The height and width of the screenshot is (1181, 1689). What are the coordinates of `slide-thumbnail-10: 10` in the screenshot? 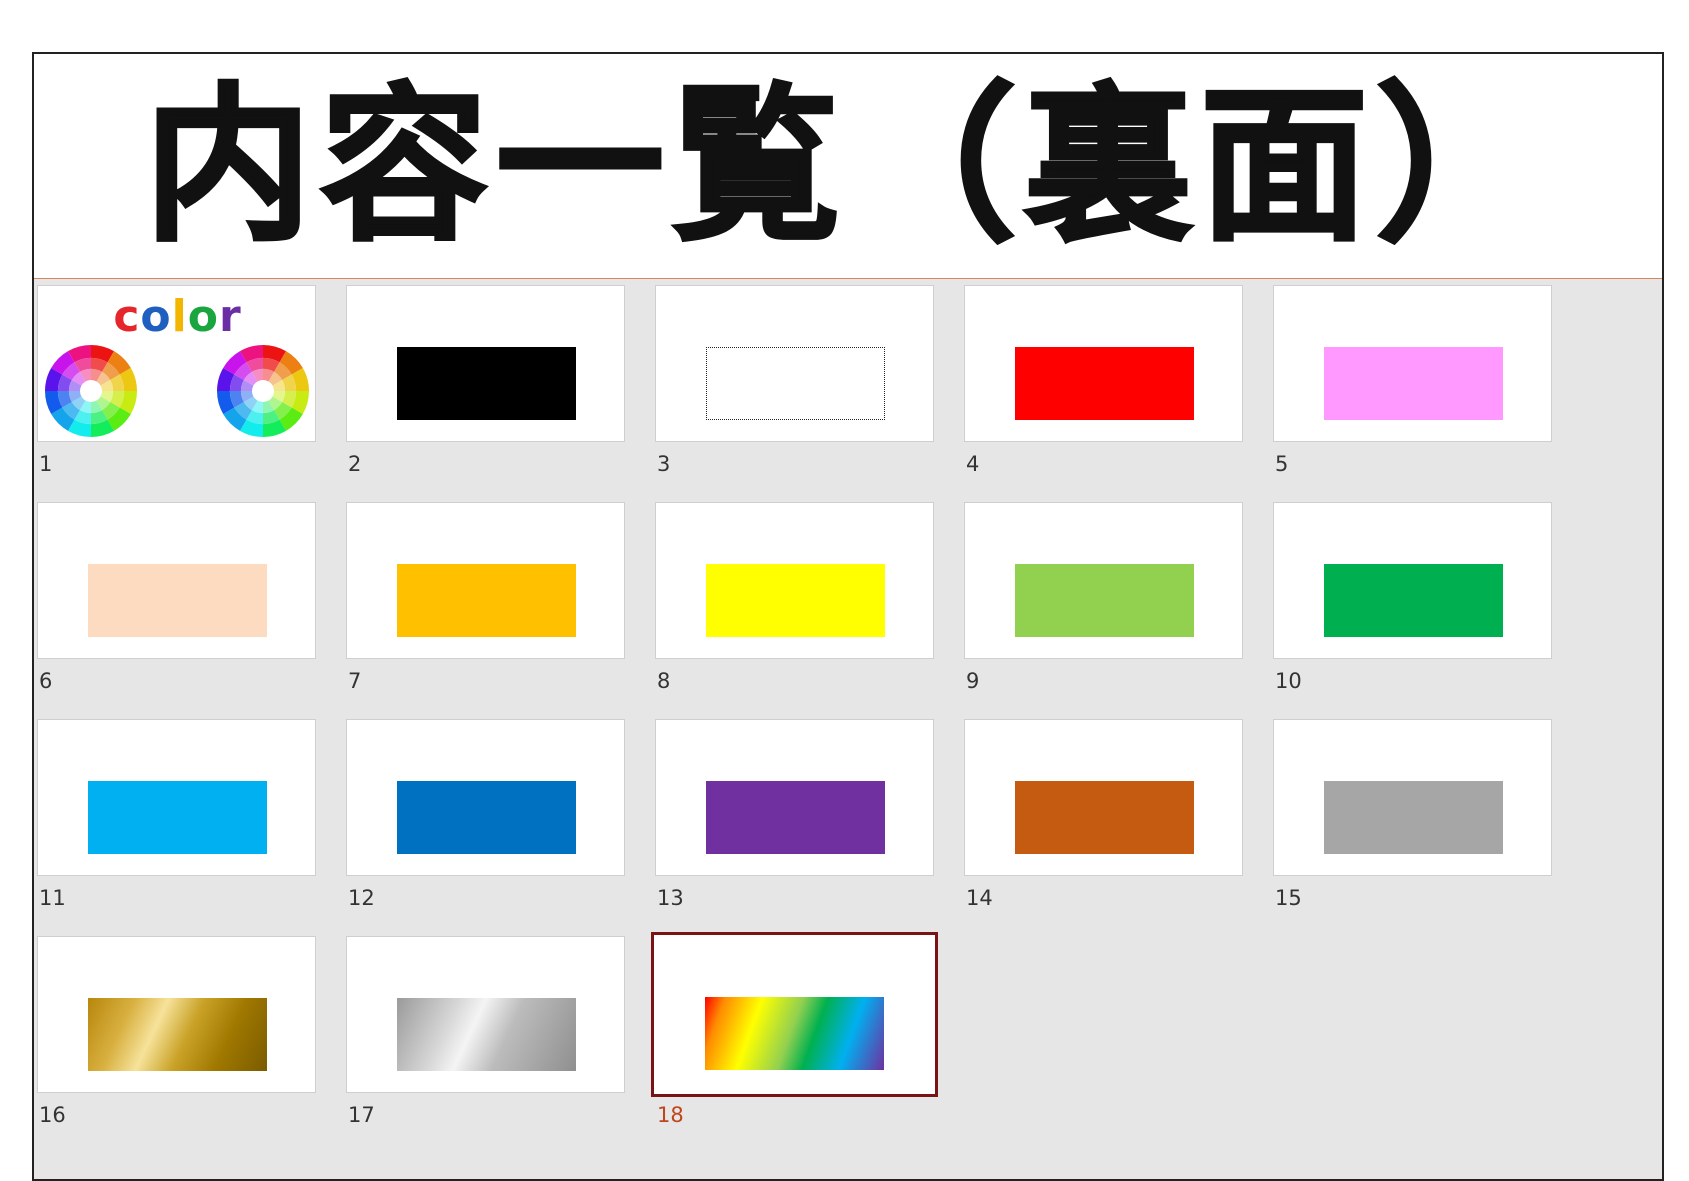 It's located at (1412, 597).